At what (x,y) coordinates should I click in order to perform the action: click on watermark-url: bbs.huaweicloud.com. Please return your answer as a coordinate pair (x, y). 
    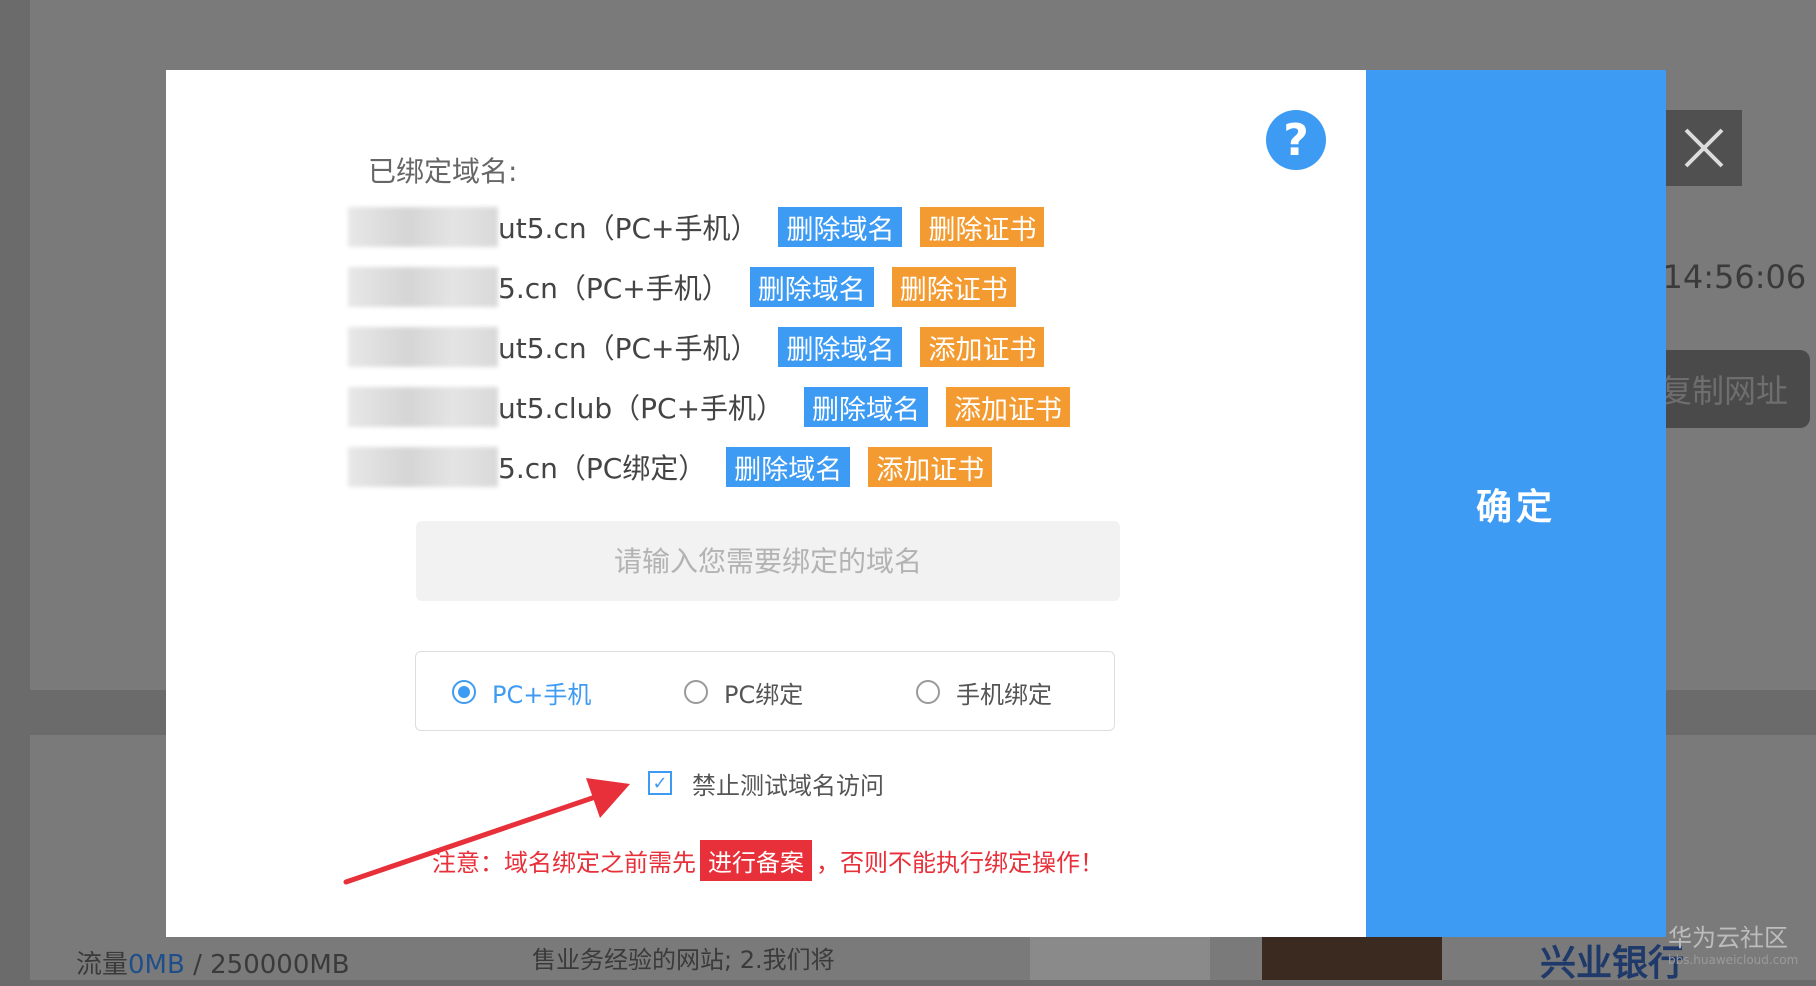
    Looking at the image, I should click on (1733, 960).